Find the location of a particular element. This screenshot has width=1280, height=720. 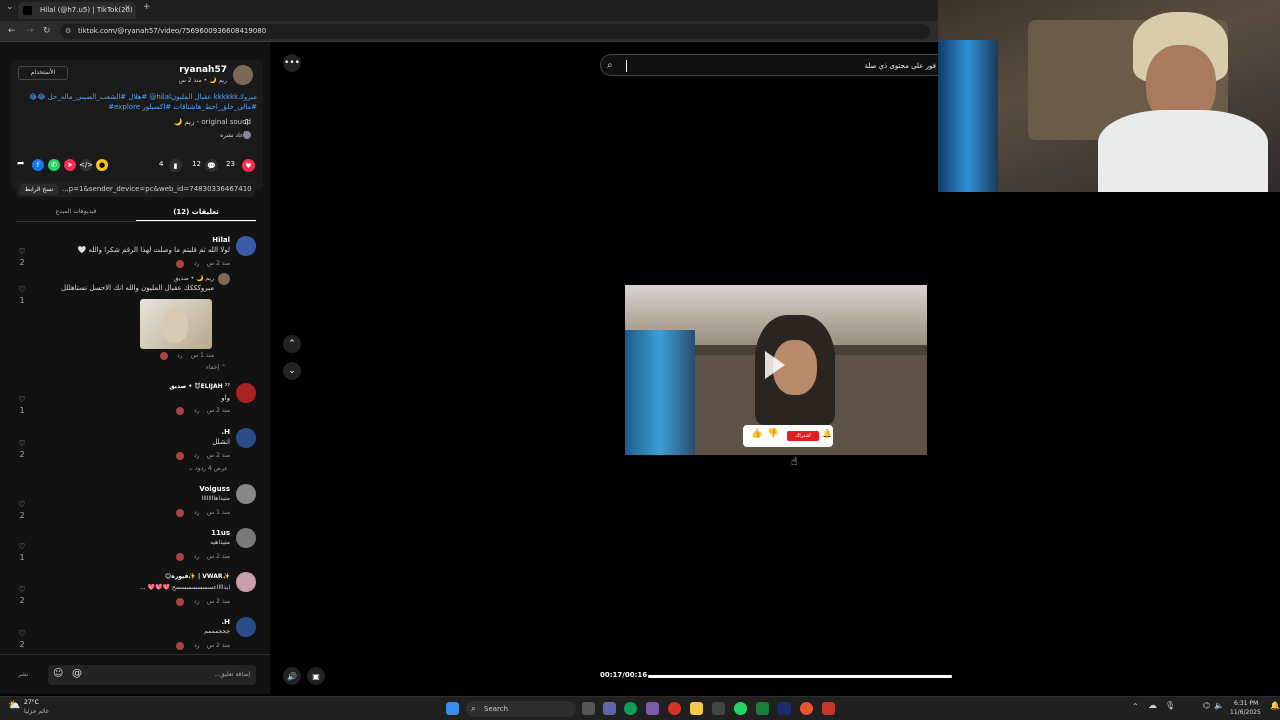

search-bar: فور على محتوى ذي صلة ⌕ is located at coordinates (770, 65).